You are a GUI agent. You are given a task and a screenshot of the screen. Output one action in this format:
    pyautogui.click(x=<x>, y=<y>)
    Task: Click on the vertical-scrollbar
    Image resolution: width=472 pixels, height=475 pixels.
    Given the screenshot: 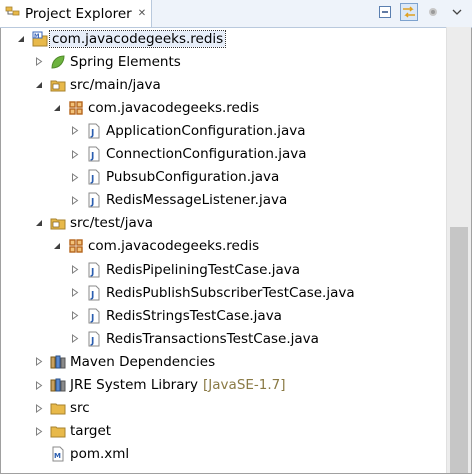 What is the action you would take?
    pyautogui.click(x=458, y=250)
    